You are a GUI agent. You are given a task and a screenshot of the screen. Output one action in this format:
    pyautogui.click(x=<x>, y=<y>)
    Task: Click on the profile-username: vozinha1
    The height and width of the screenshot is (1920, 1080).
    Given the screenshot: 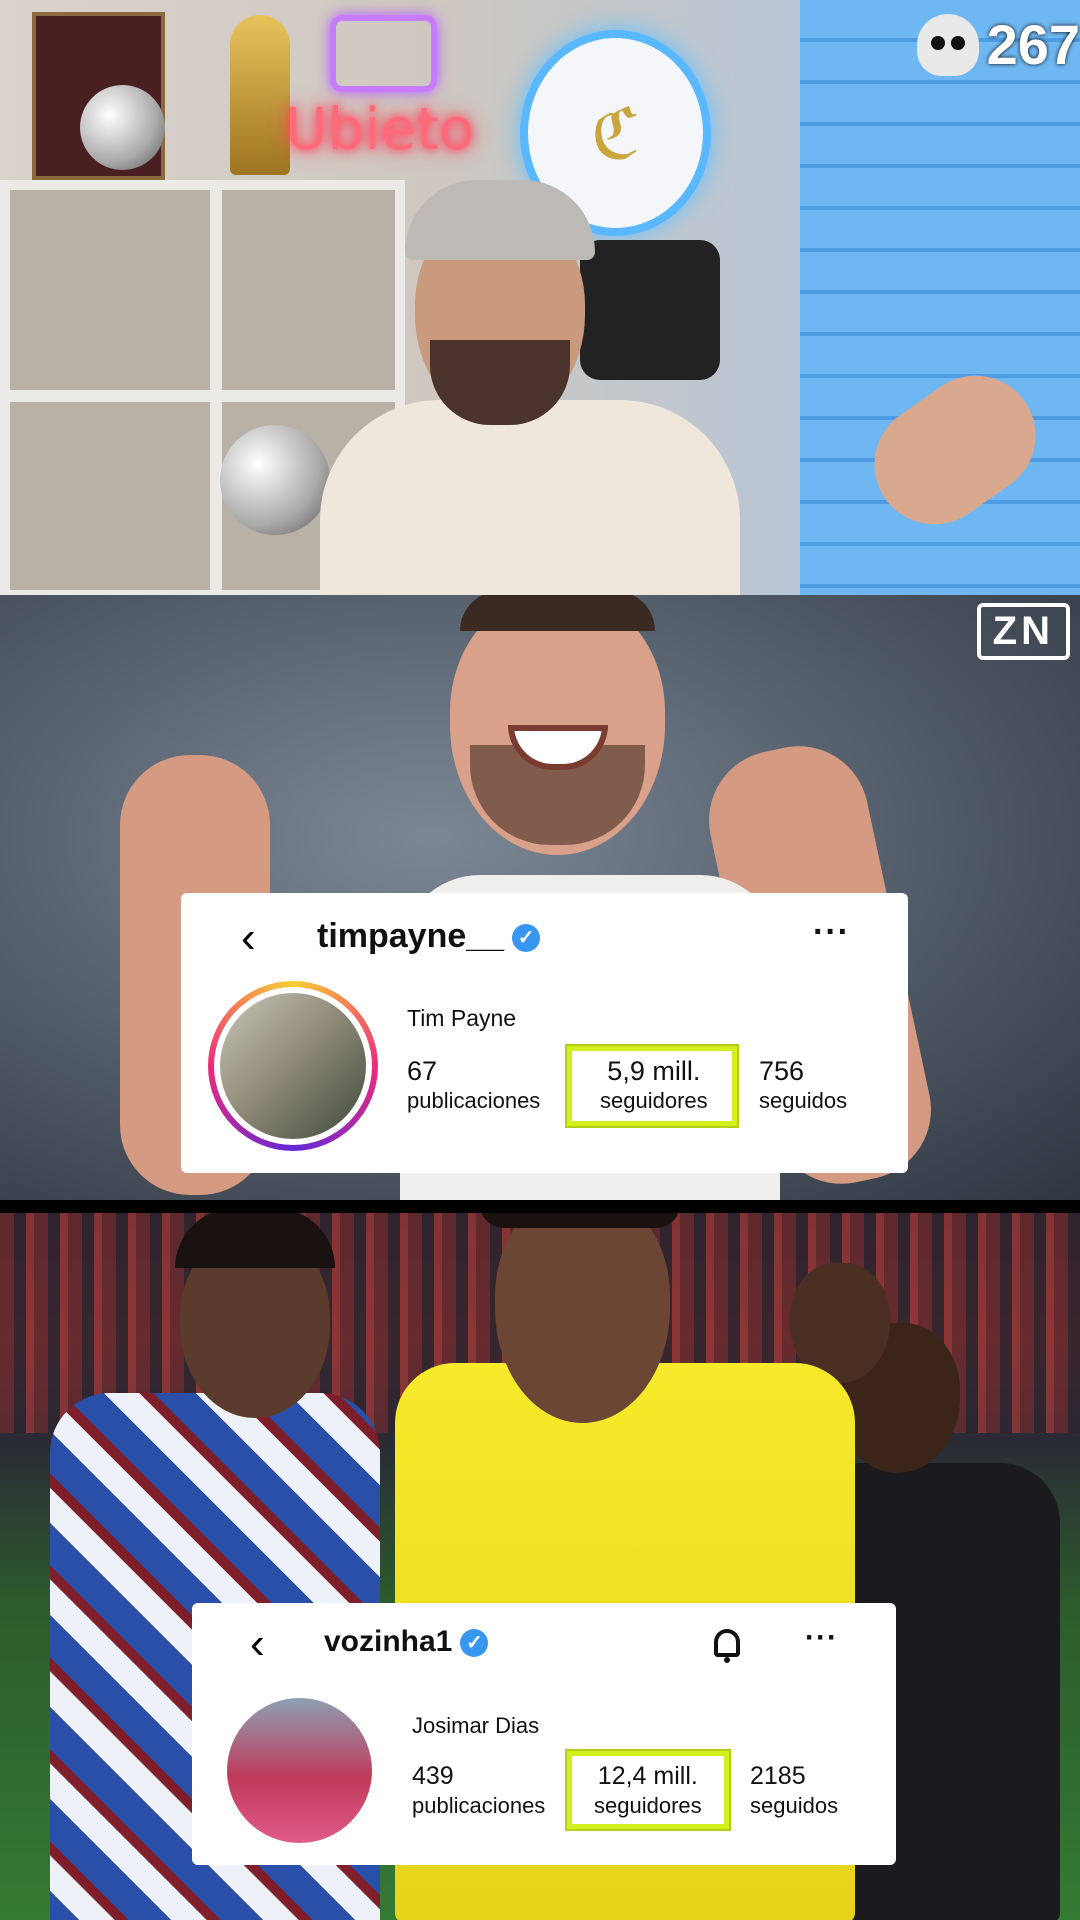 What is the action you would take?
    pyautogui.click(x=388, y=1641)
    